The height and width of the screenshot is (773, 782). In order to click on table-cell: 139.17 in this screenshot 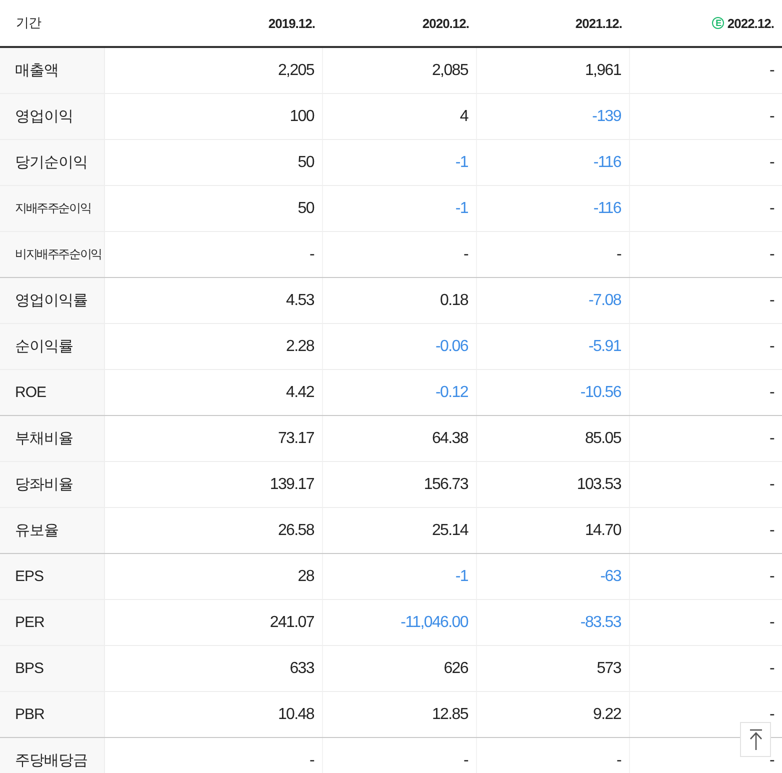, I will do `click(292, 485)`.